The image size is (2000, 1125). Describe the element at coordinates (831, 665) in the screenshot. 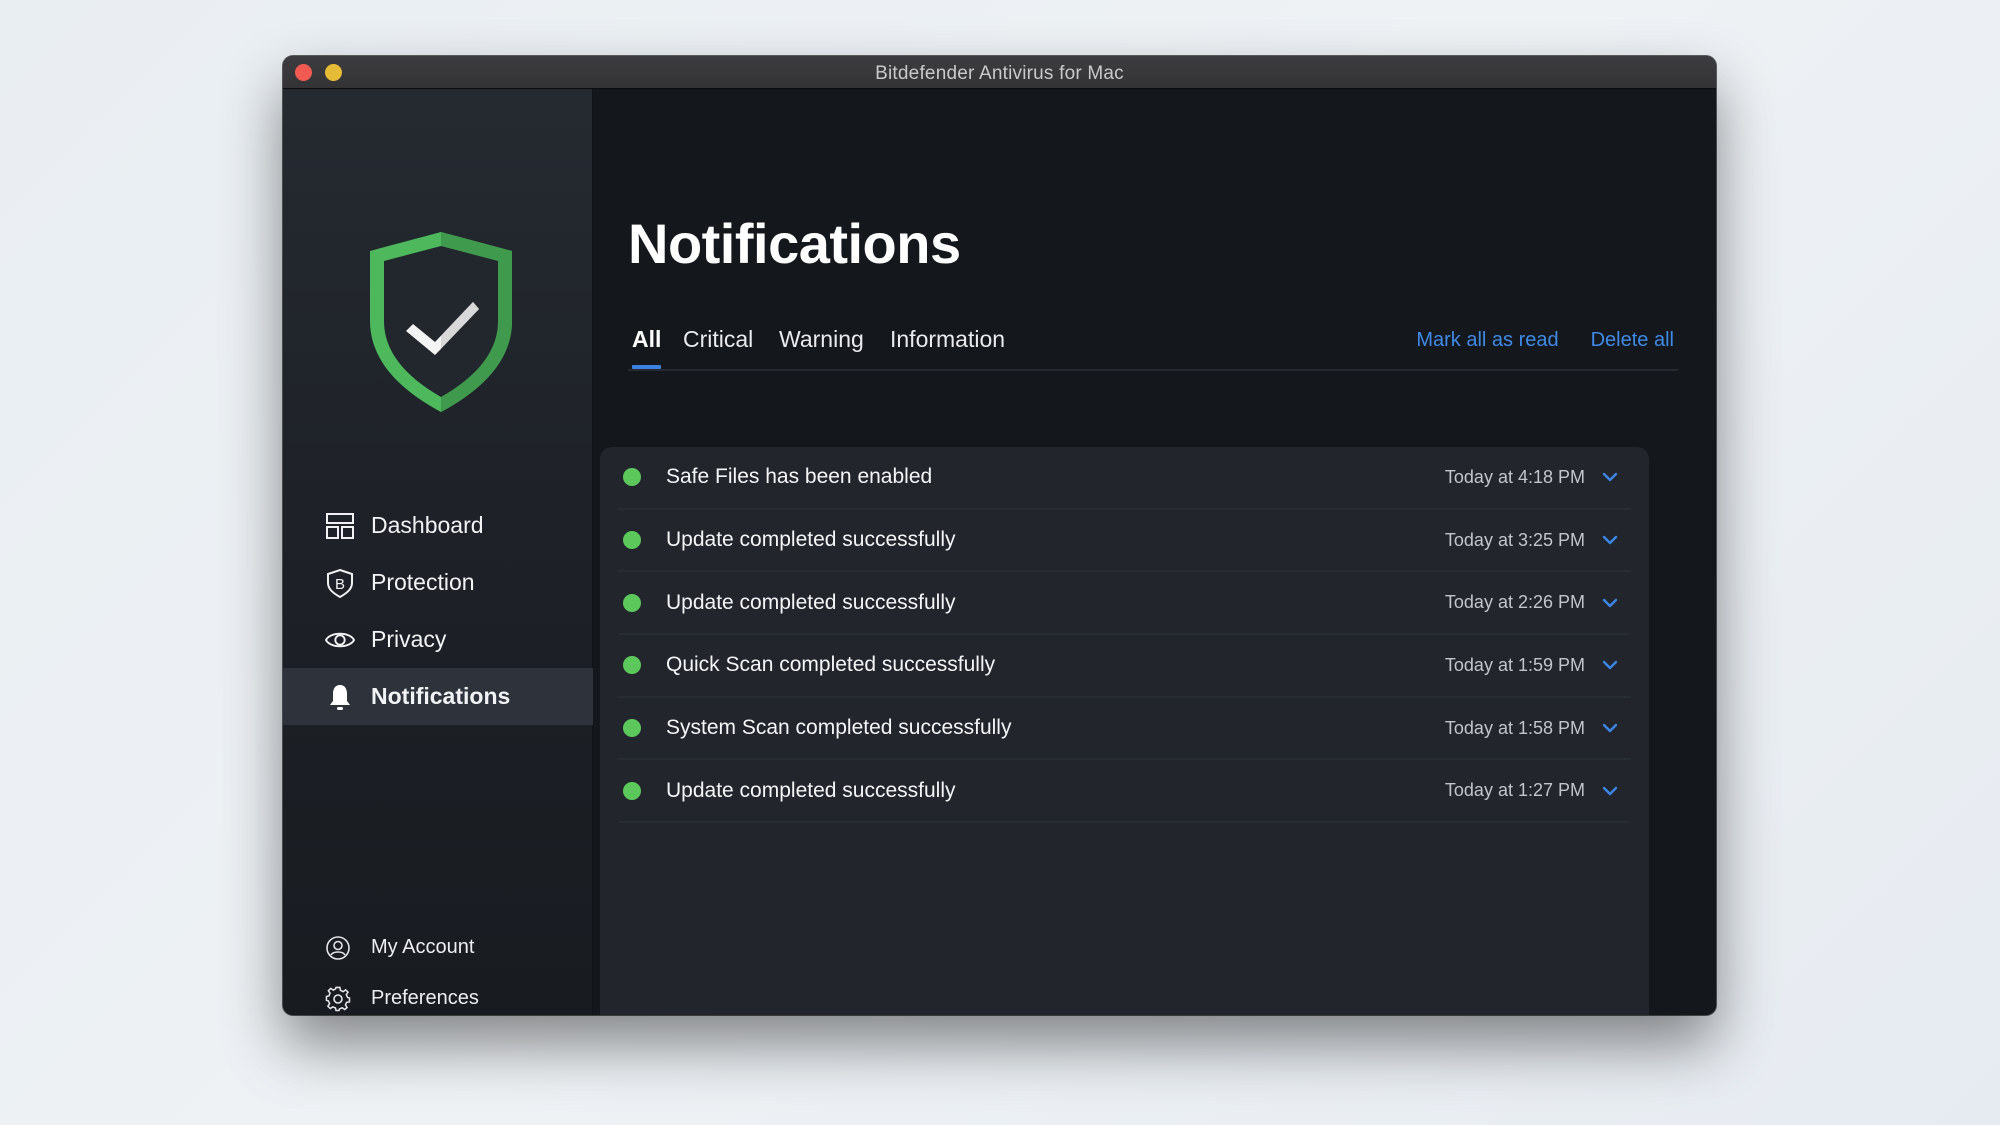

I see `notification-title: Quick Scan completed successfully` at that location.